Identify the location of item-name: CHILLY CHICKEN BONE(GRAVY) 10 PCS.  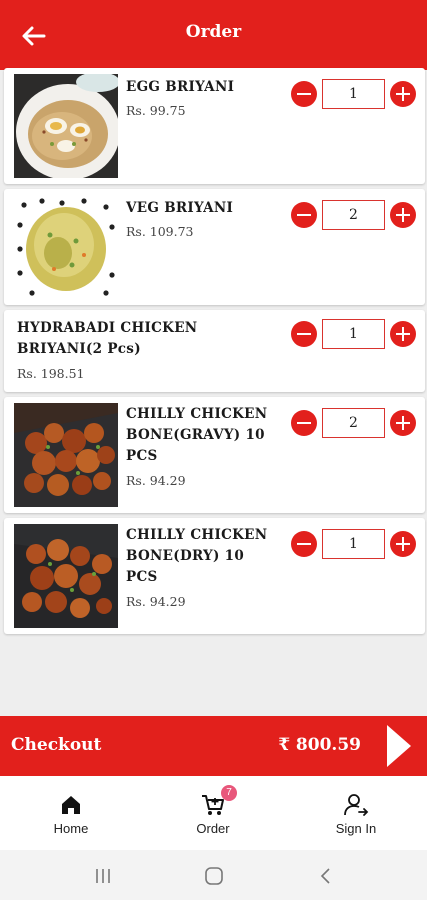
(196, 435).